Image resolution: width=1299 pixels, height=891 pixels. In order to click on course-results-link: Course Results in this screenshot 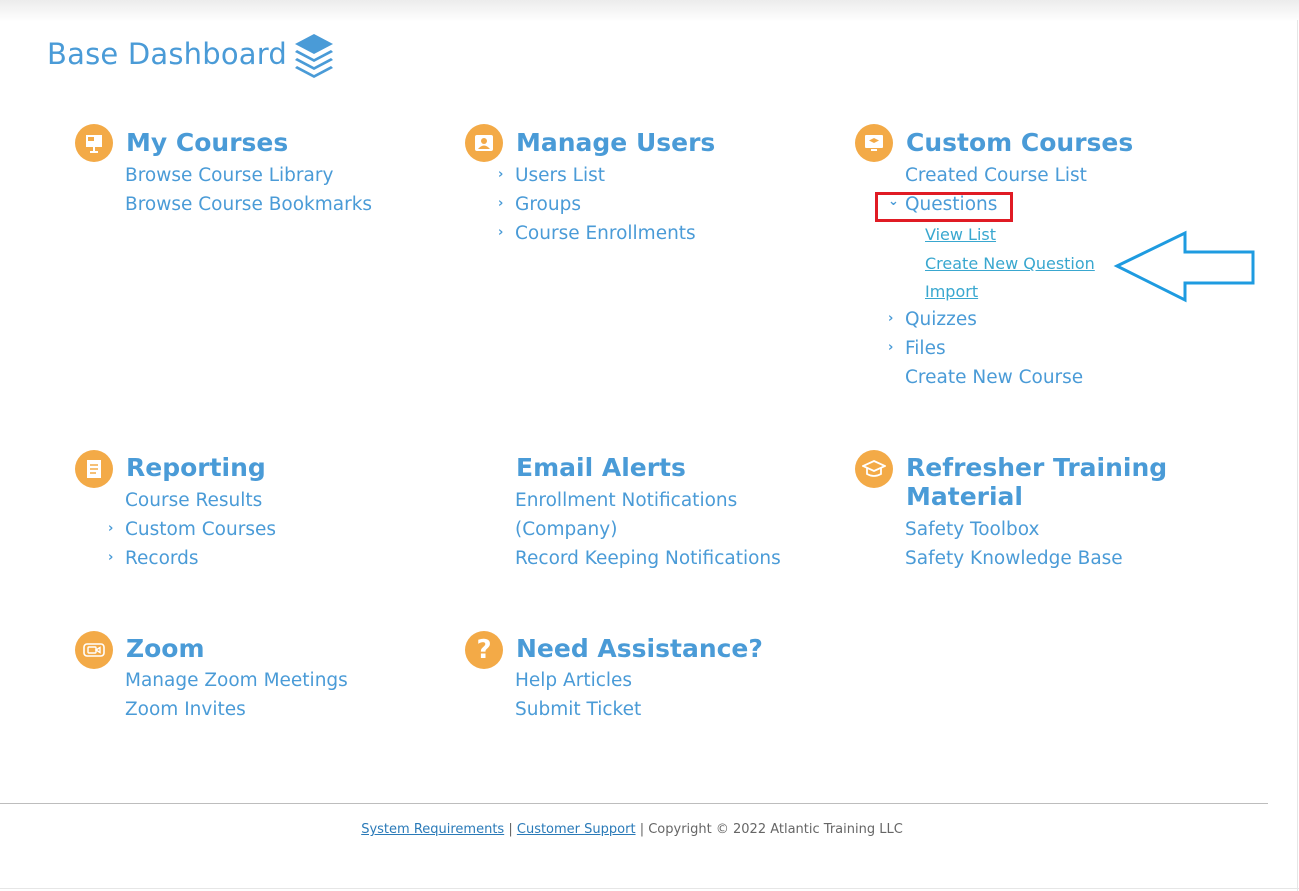, I will do `click(193, 500)`.